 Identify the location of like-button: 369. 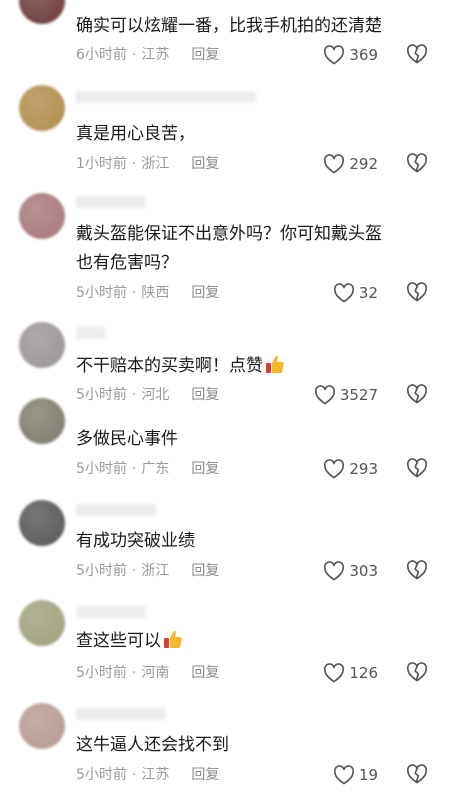
(350, 55).